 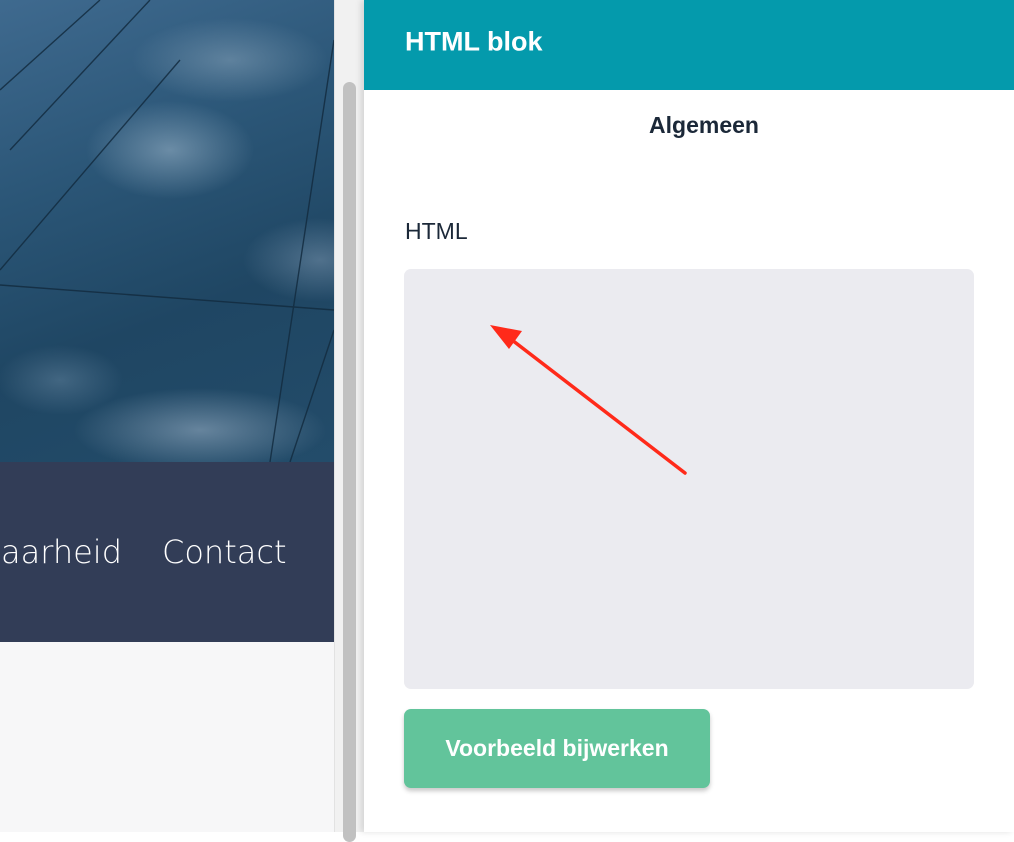 What do you see at coordinates (689, 45) in the screenshot?
I see `panel-header: HTML blok` at bounding box center [689, 45].